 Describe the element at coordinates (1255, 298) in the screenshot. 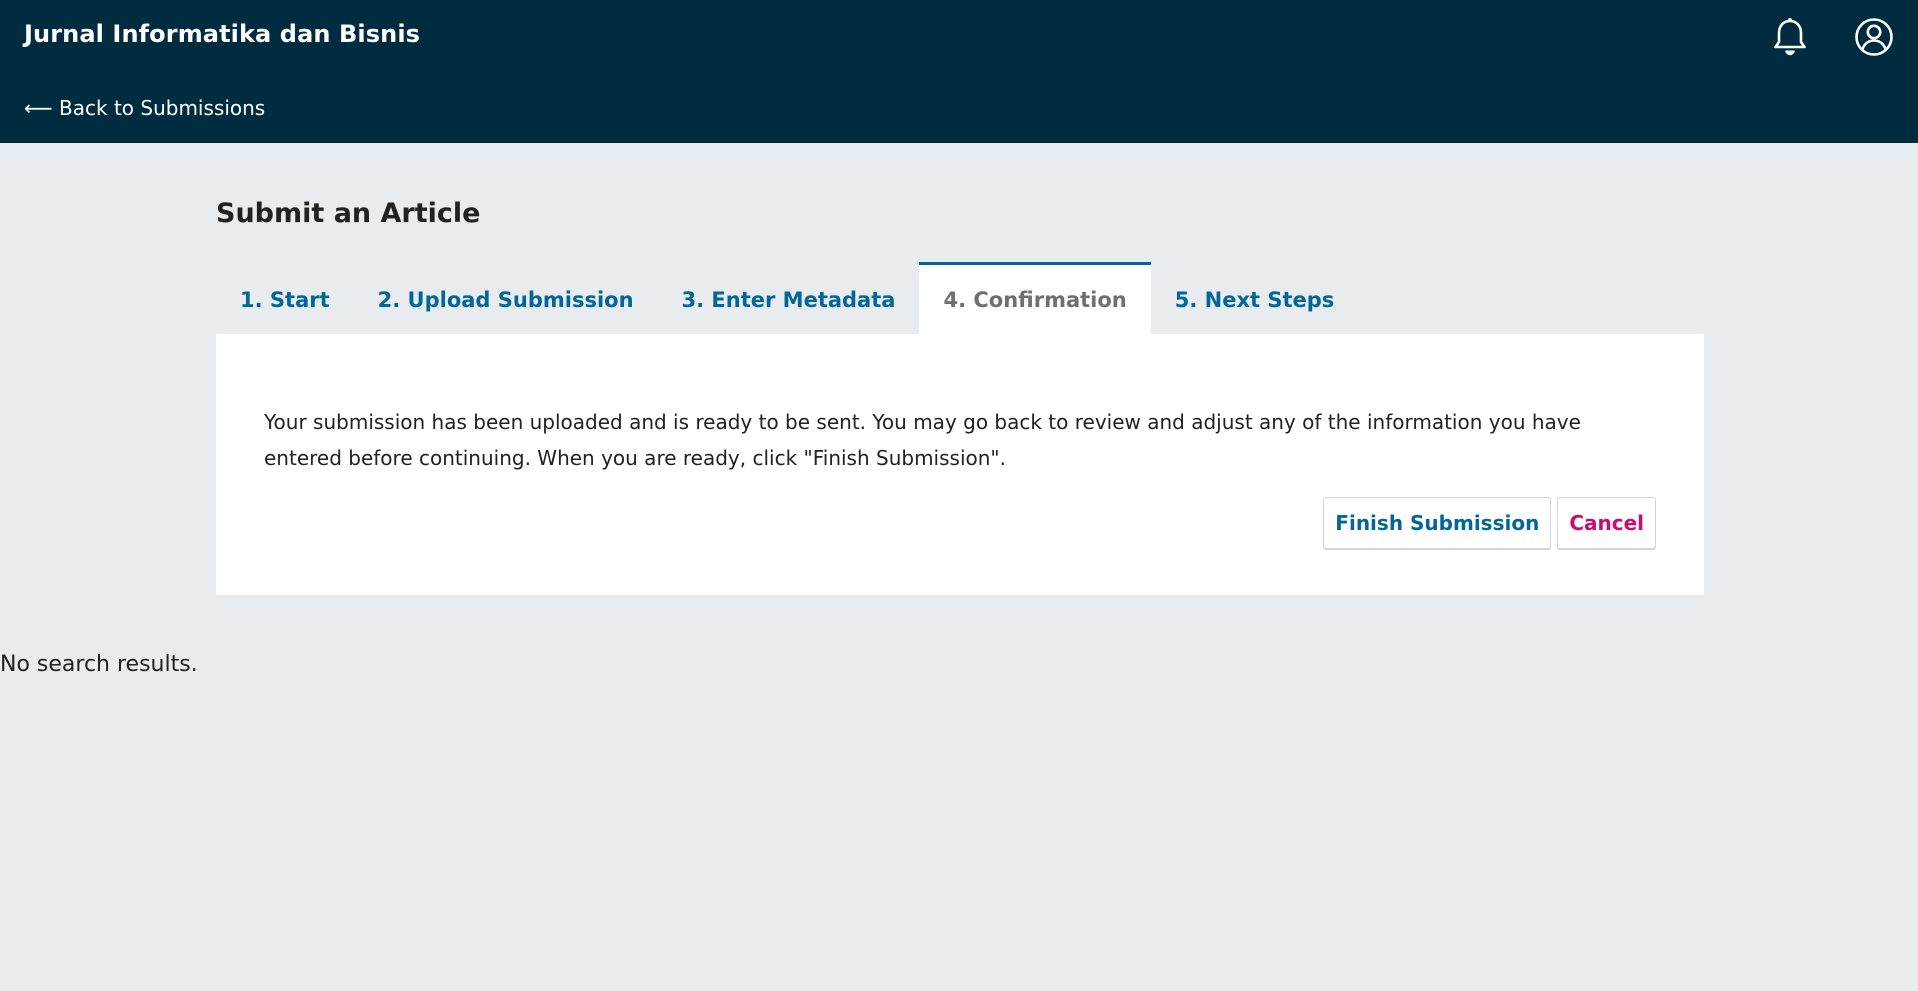

I see `tab-next-steps: 5. Next Steps` at that location.